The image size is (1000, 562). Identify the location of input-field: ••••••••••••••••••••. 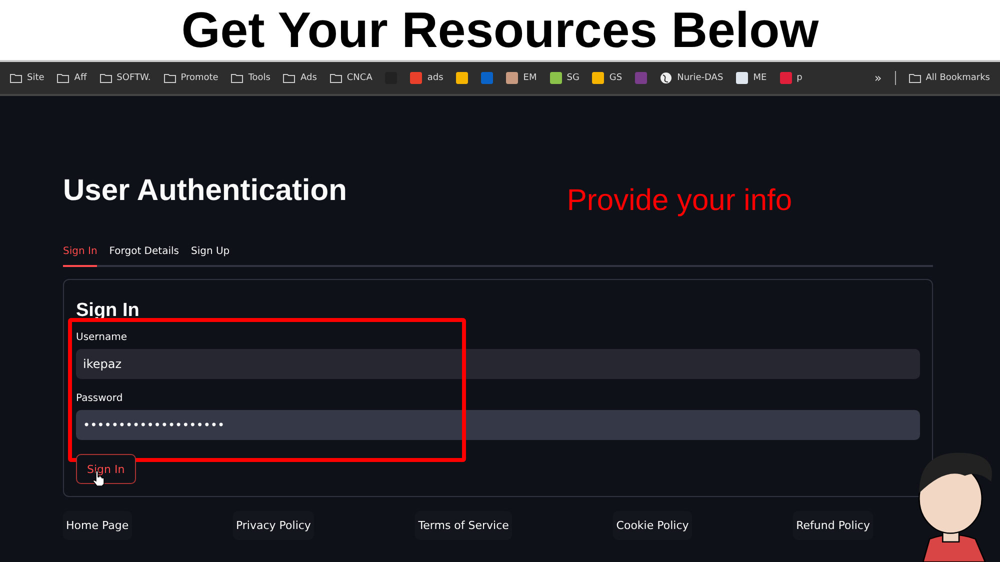
(498, 425).